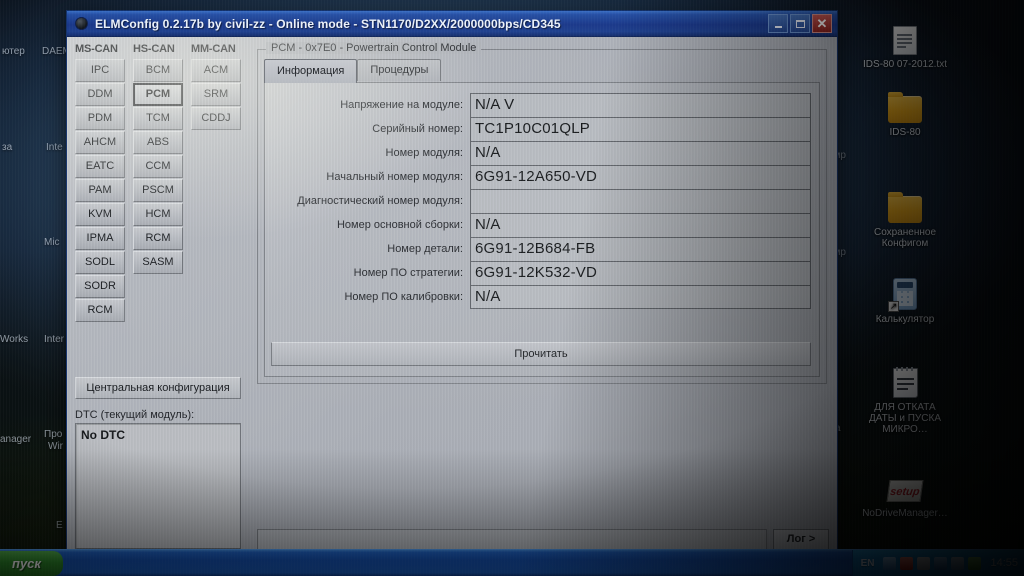 This screenshot has height=576, width=1024. What do you see at coordinates (100, 190) in the screenshot?
I see `module-button-ms-can-pam: PAM` at bounding box center [100, 190].